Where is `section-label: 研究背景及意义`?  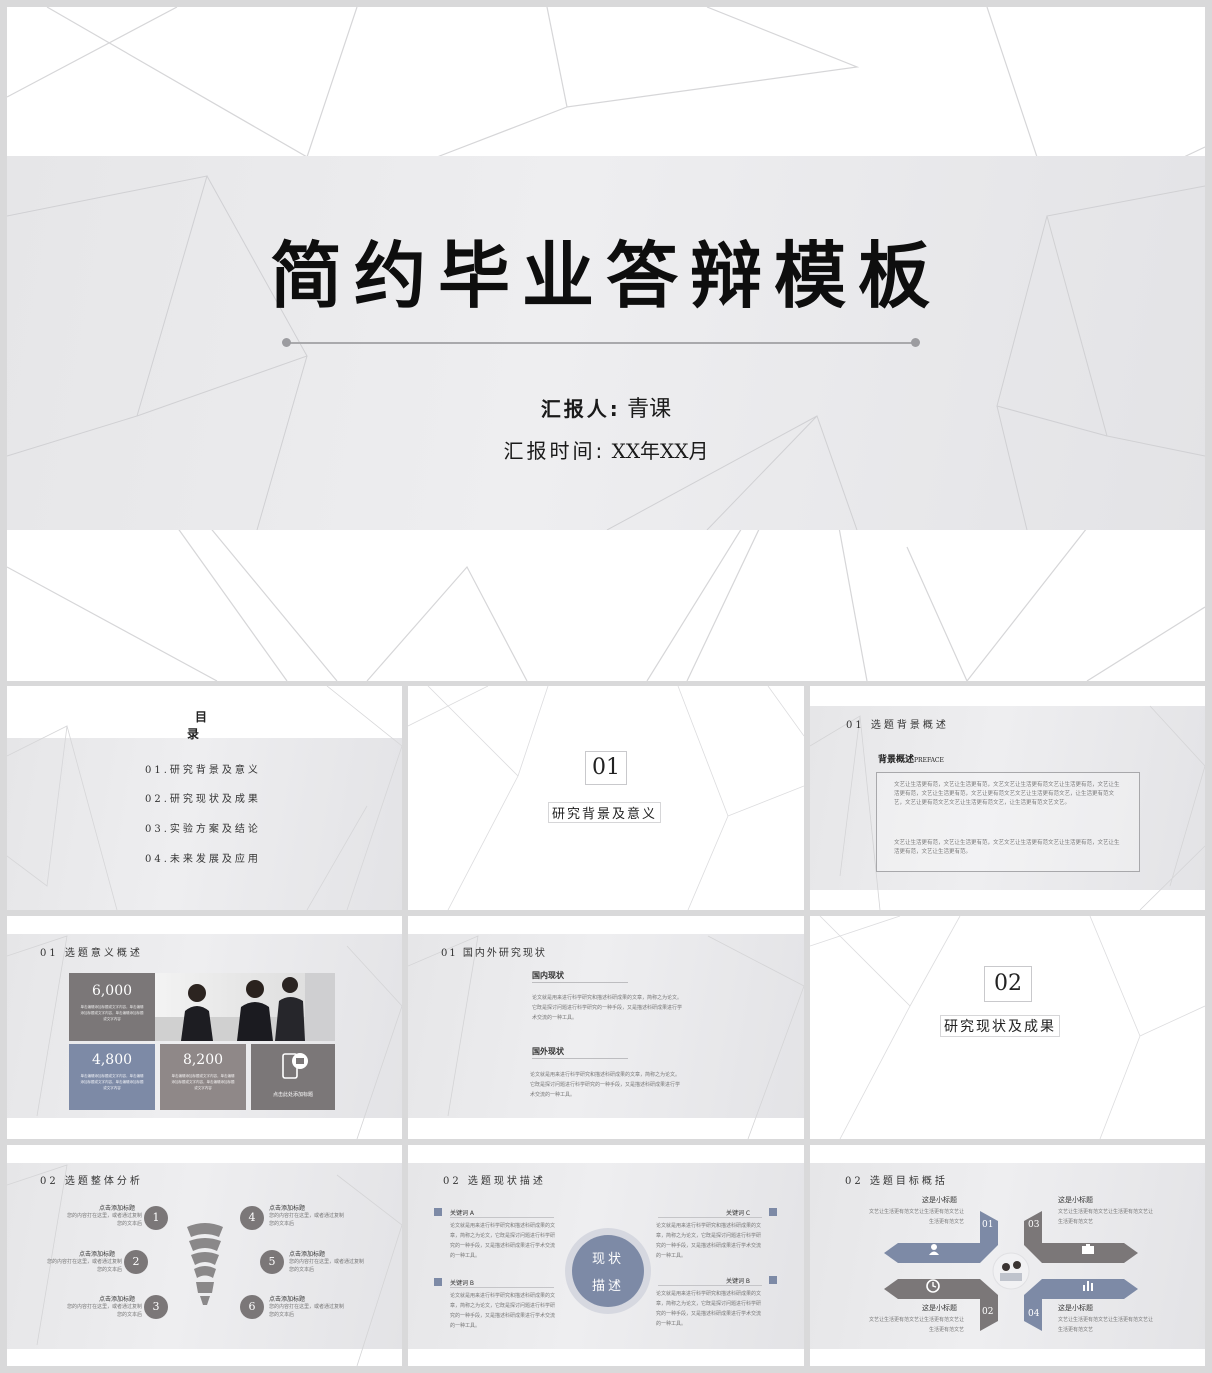 section-label: 研究背景及意义 is located at coordinates (605, 812).